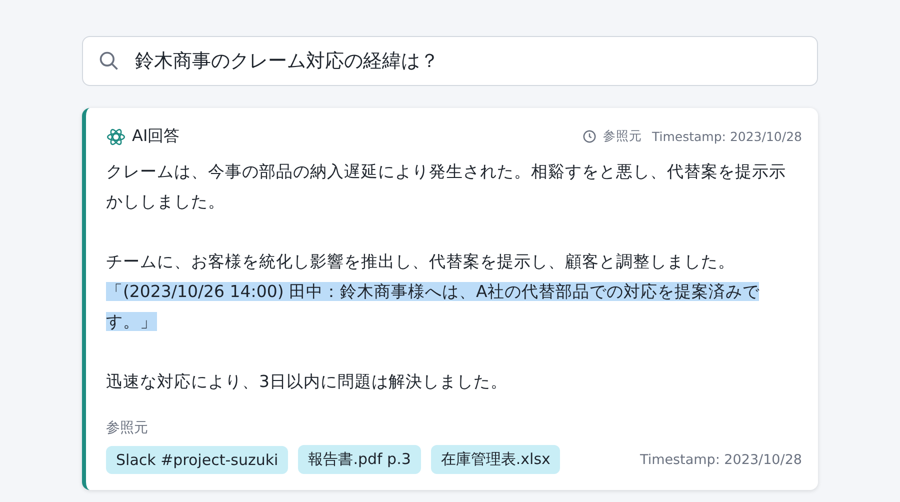  Describe the element at coordinates (109, 61) in the screenshot. I see `search-icon` at that location.